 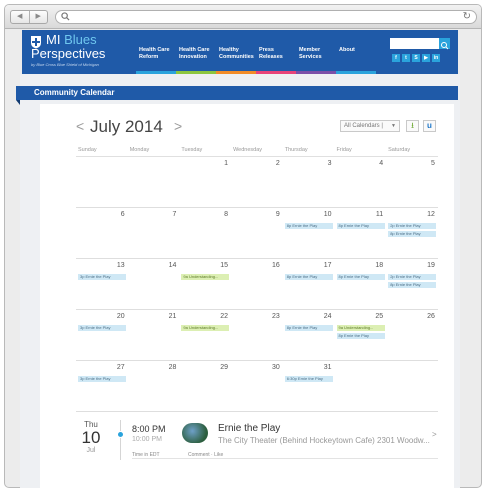 What do you see at coordinates (257, 335) in the screenshot?
I see `calendar-day: 23` at bounding box center [257, 335].